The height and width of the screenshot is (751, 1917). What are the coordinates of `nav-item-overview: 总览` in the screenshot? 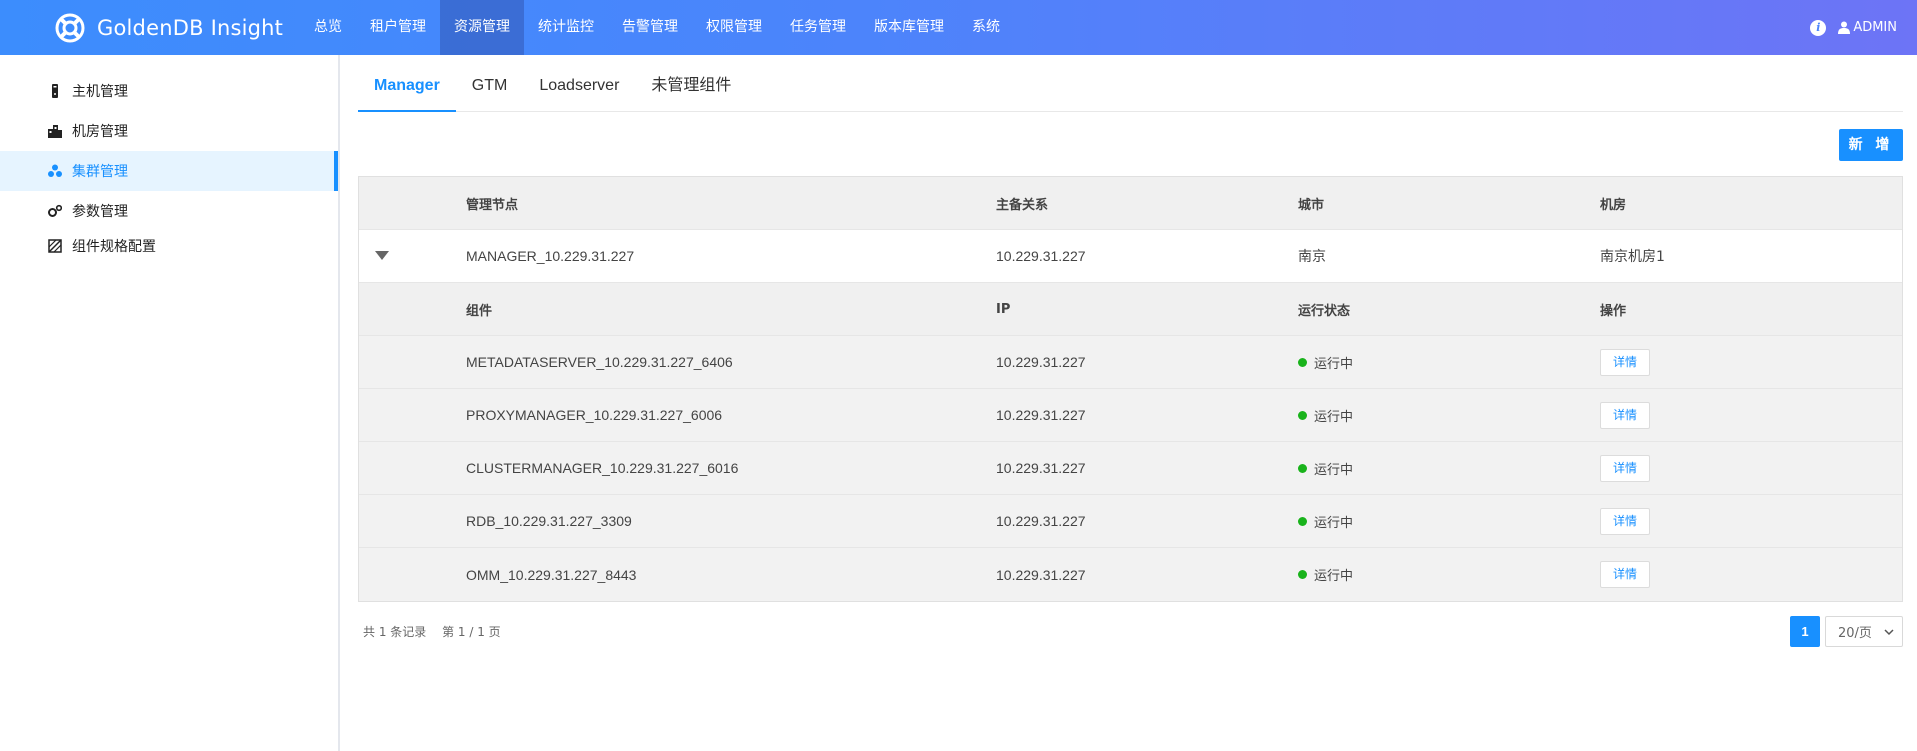 It's located at (328, 27).